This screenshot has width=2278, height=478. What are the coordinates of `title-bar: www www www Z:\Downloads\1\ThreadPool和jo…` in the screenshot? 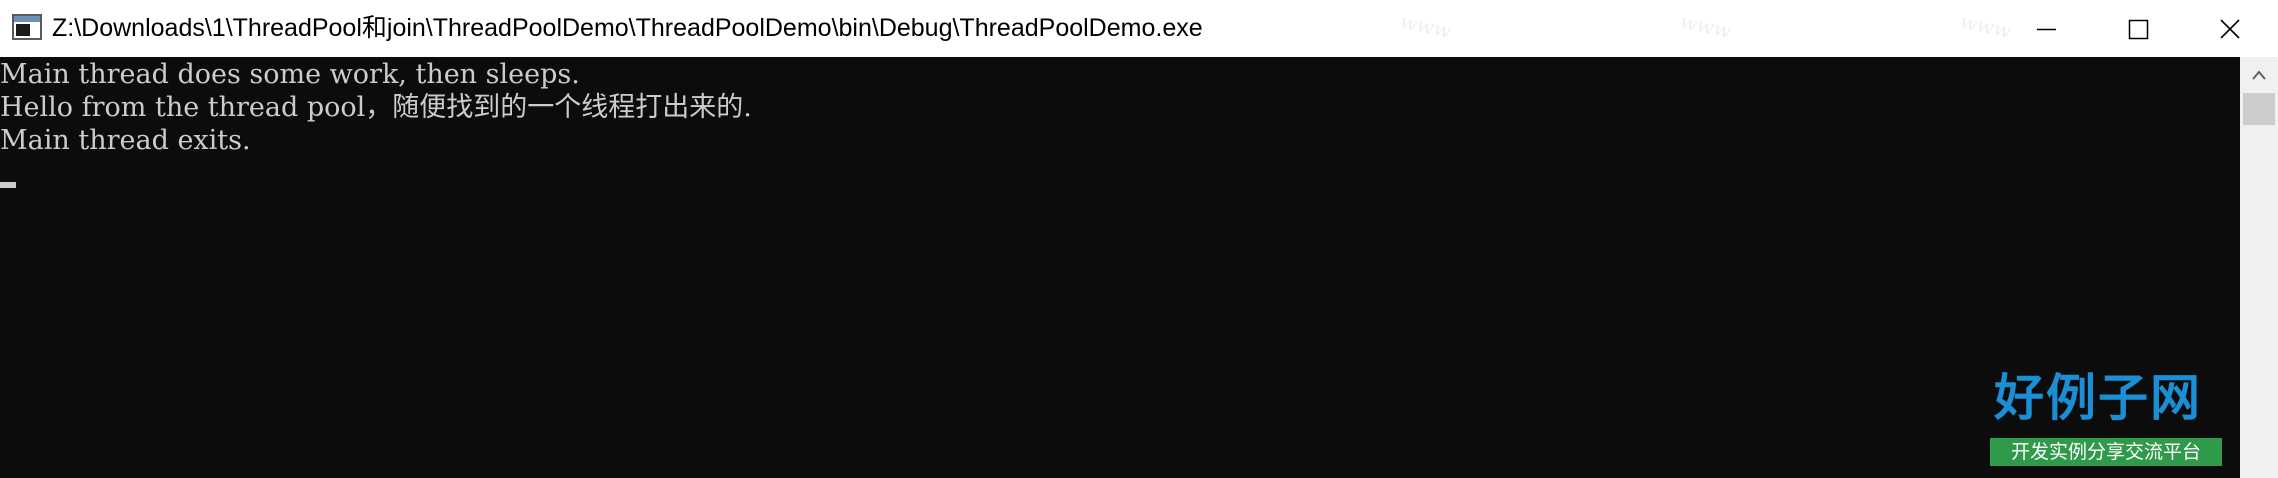 It's located at (1139, 28).